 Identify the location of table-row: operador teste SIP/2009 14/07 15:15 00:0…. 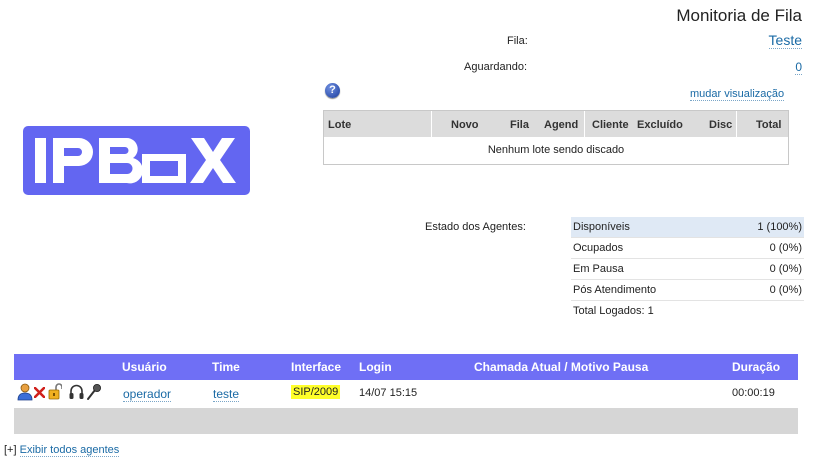
(406, 394).